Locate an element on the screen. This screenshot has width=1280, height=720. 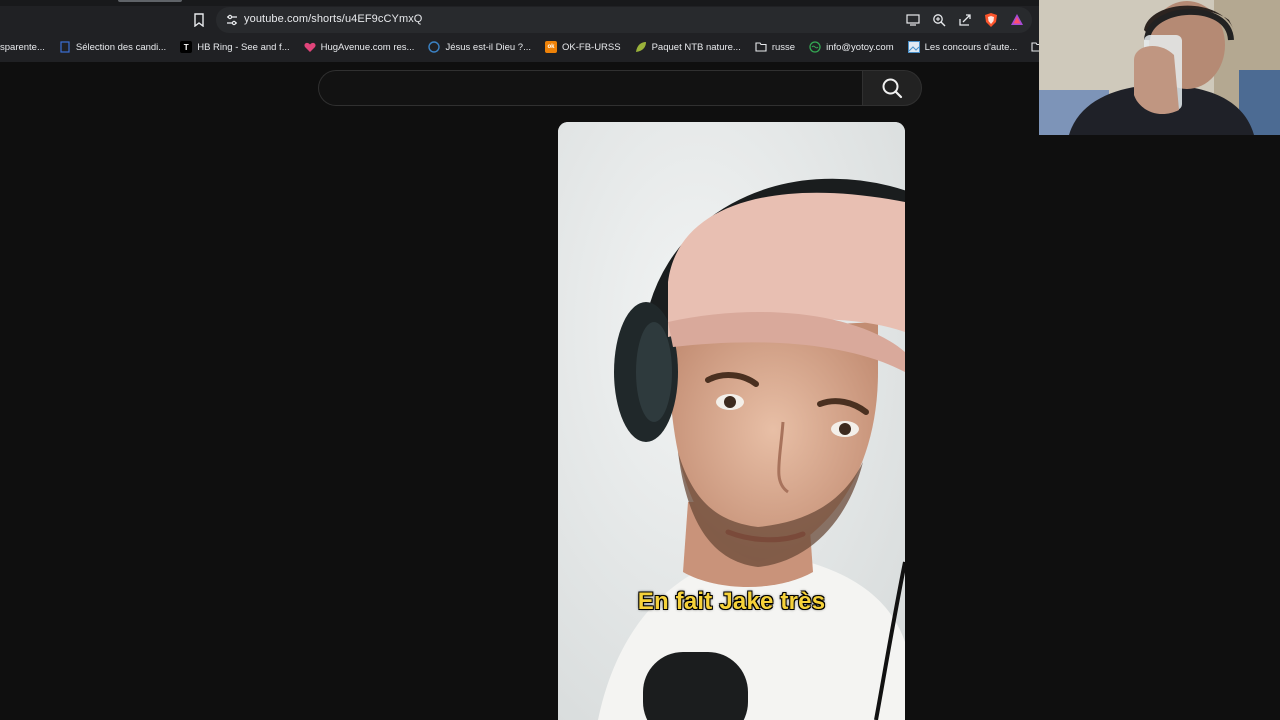
doc-icon is located at coordinates (65, 47).